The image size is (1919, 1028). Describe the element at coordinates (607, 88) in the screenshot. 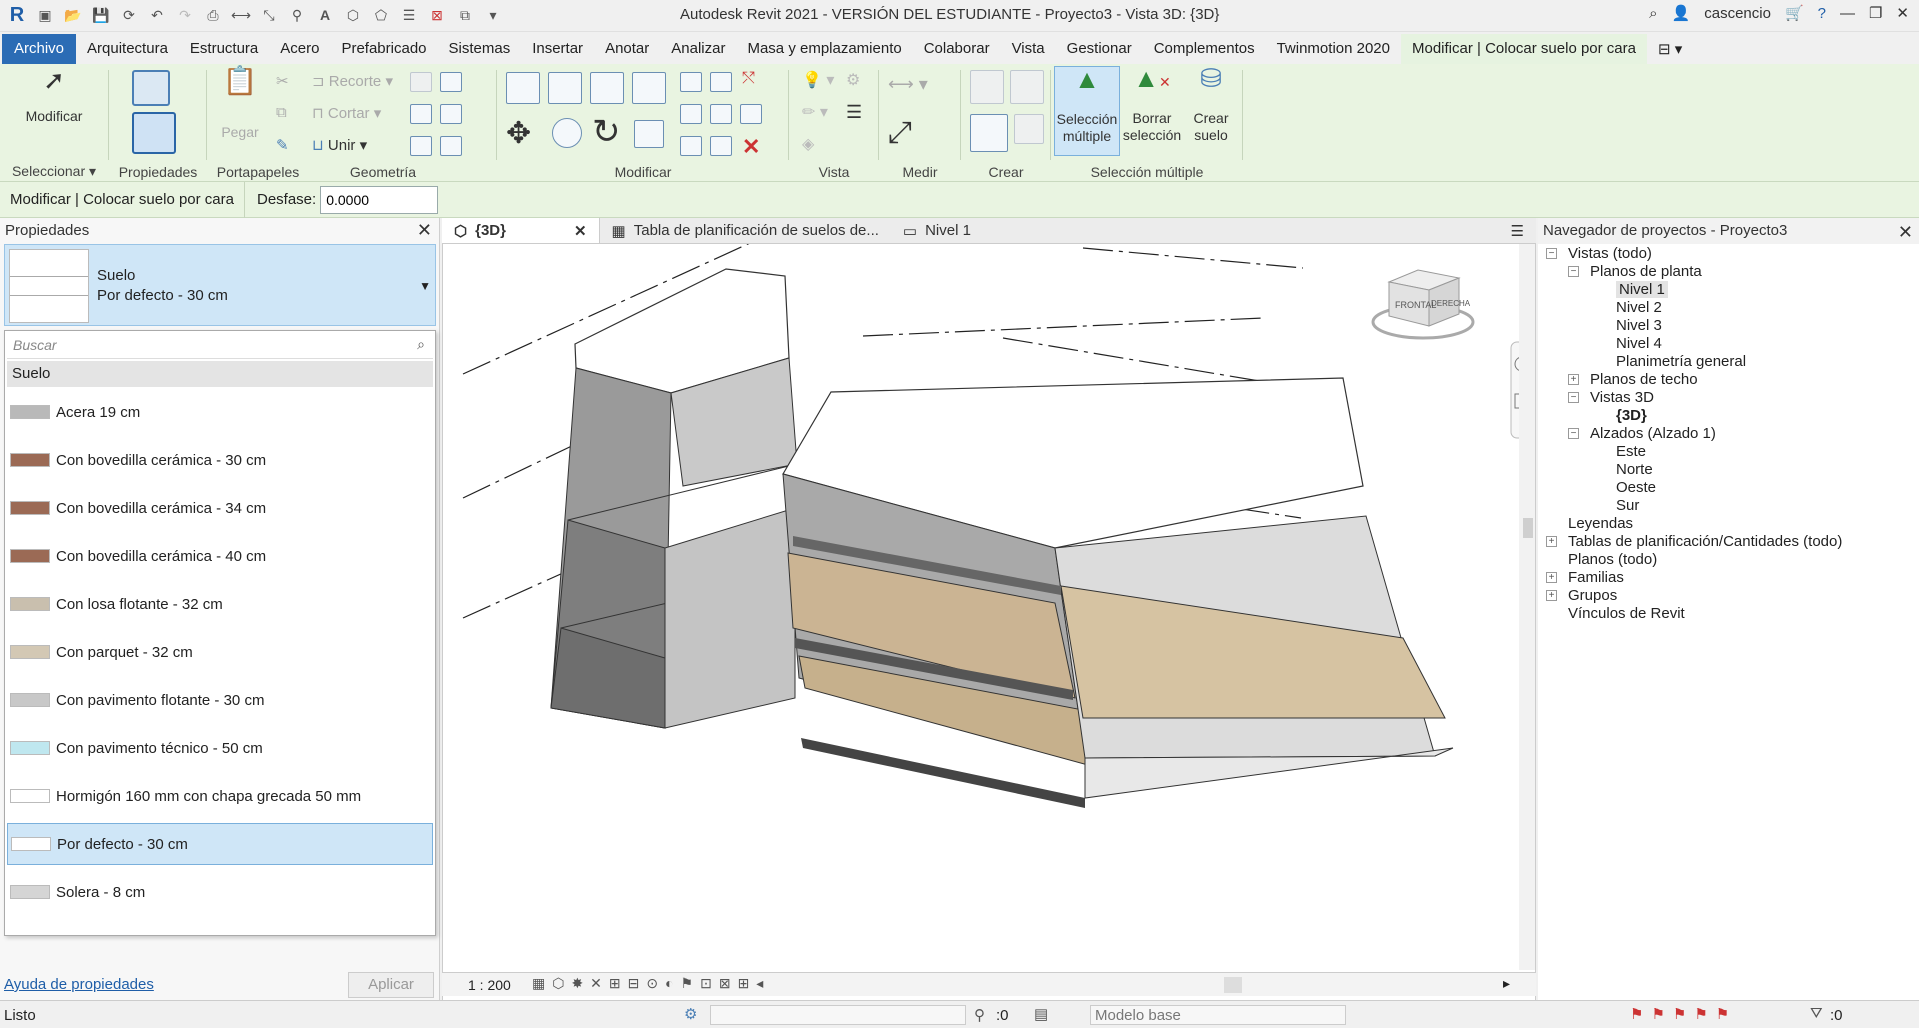

I see `mirror-axis-icon` at that location.